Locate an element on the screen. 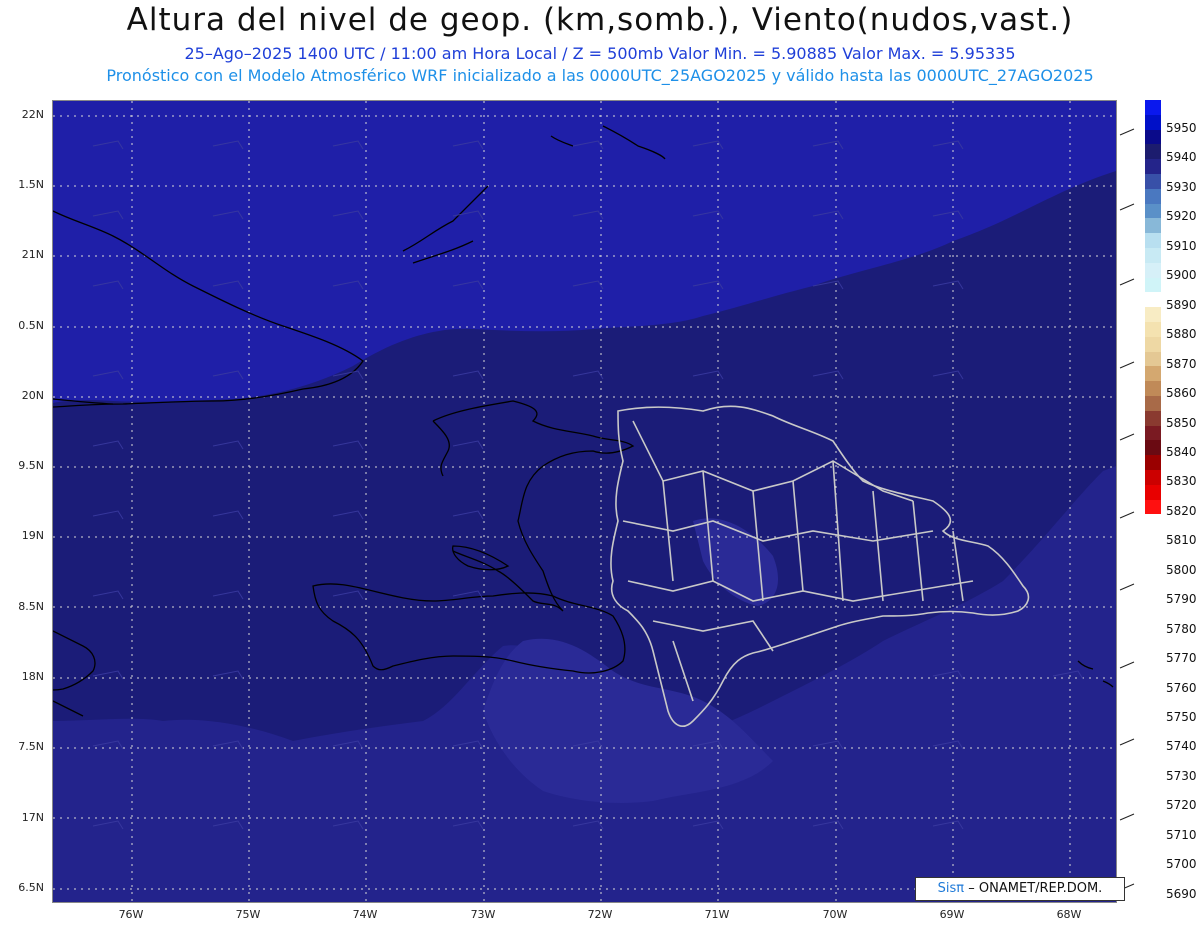  colorbar-label: 5840 is located at coordinates (1181, 451).